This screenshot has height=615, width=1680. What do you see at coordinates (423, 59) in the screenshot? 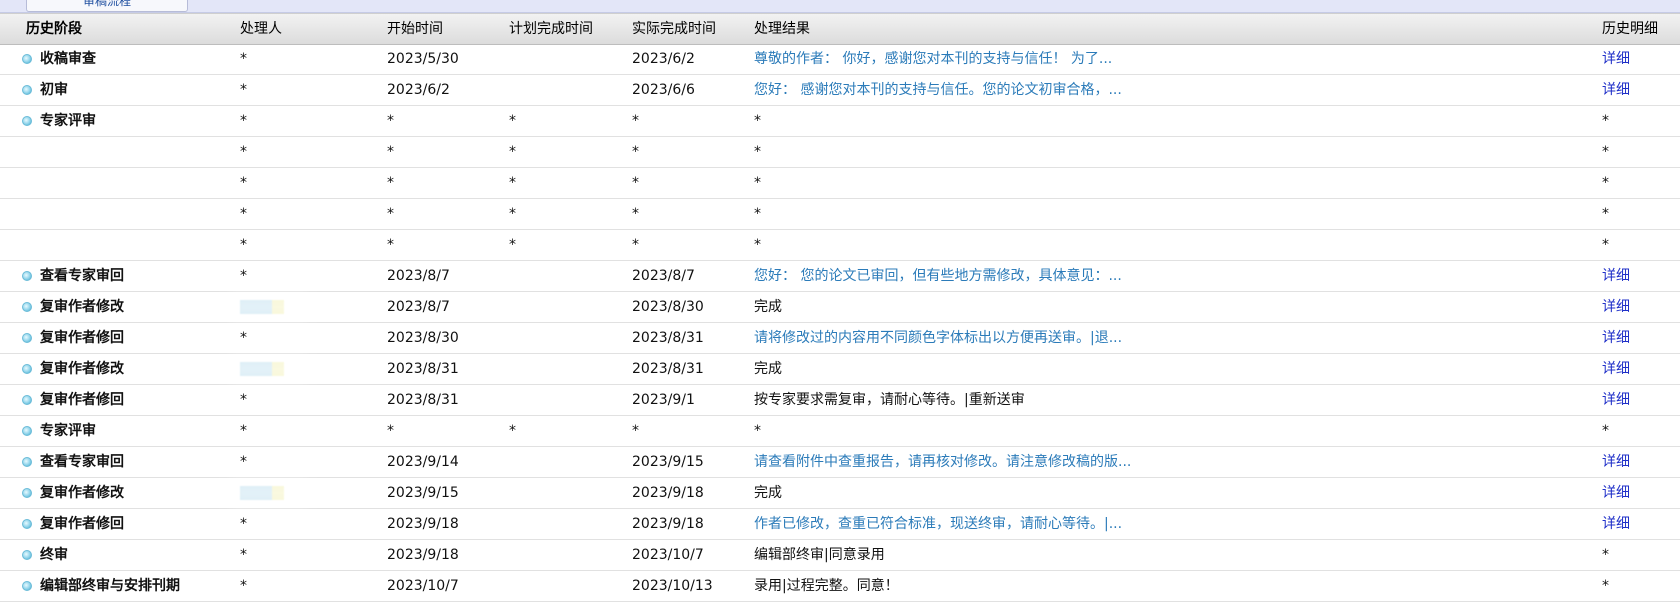
I see `cell-start-time: 2023/5/30` at bounding box center [423, 59].